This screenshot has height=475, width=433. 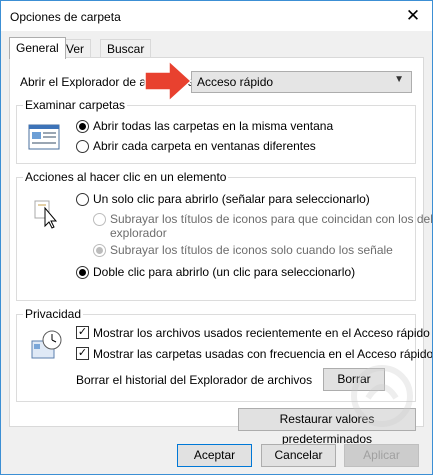 I want to click on open-explorer-dropdown: Acceso rápido ▼, so click(x=301, y=82).